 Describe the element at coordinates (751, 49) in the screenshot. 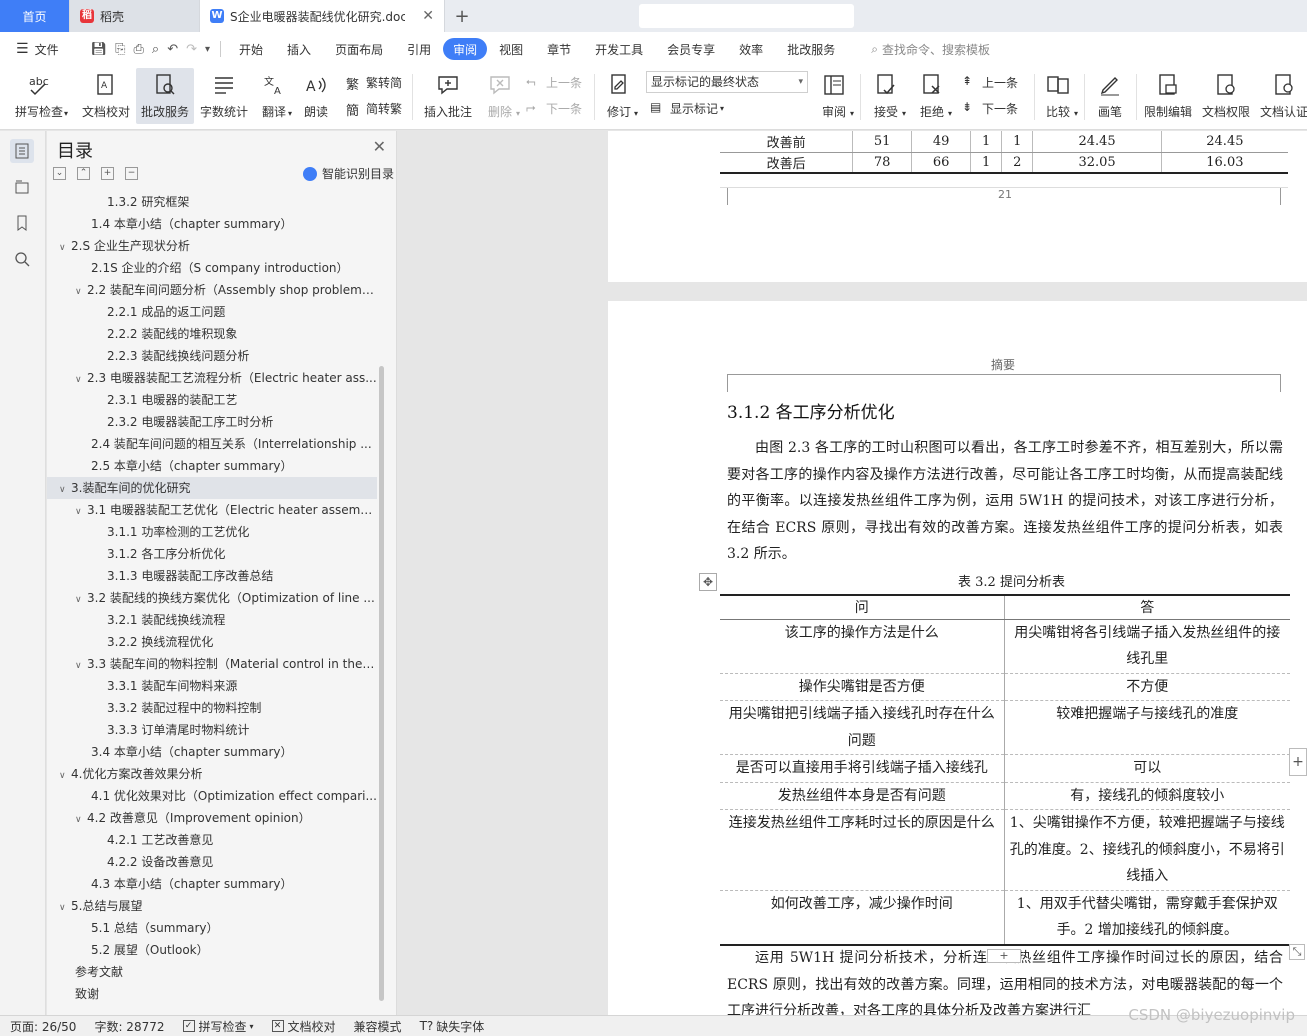

I see `menu-item: 效率` at that location.